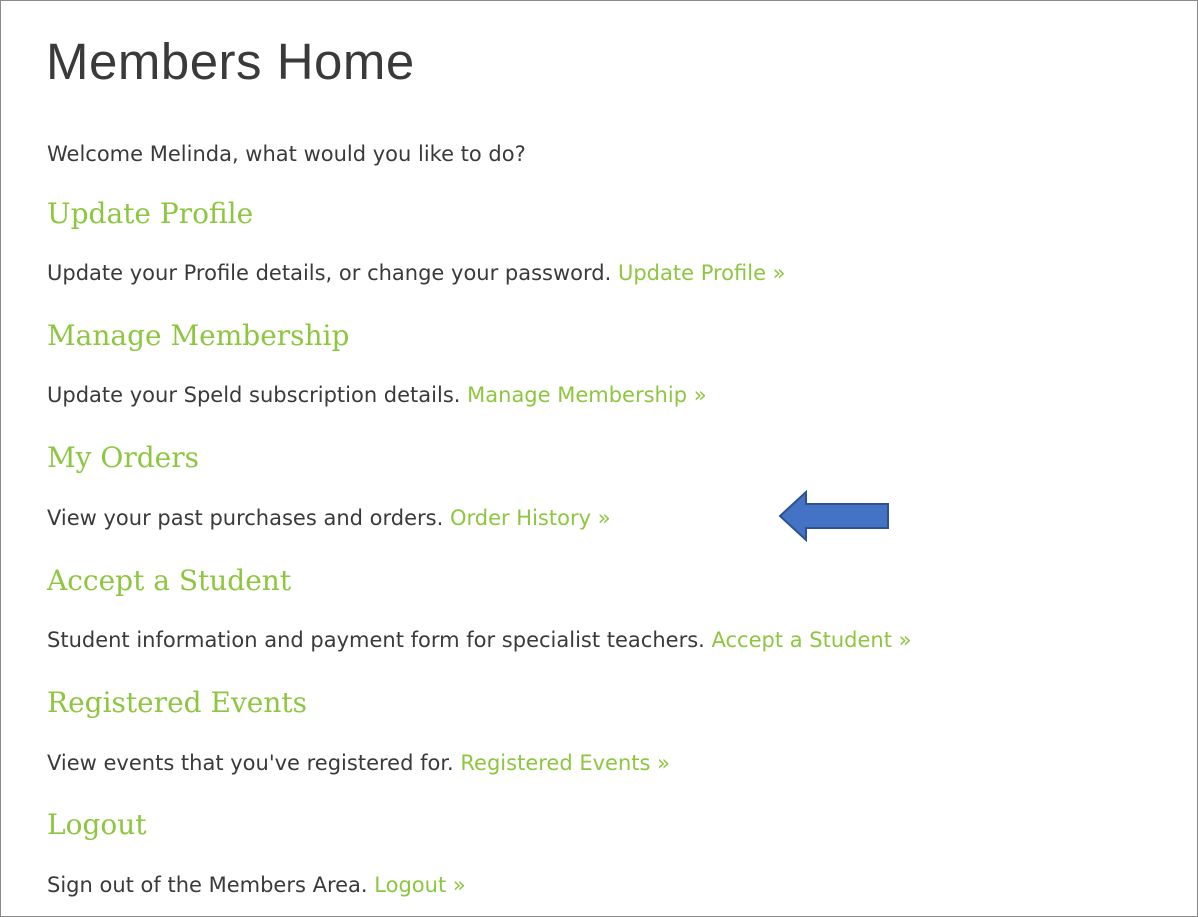  What do you see at coordinates (565, 763) in the screenshot?
I see `link-registered-events: Registered Events »` at bounding box center [565, 763].